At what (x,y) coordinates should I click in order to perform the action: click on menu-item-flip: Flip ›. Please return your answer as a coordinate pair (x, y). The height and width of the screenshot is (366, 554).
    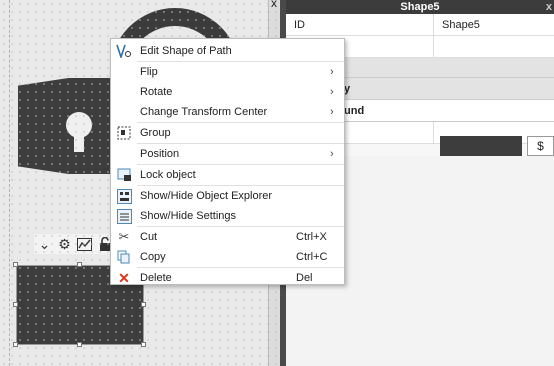
    Looking at the image, I should click on (227, 72).